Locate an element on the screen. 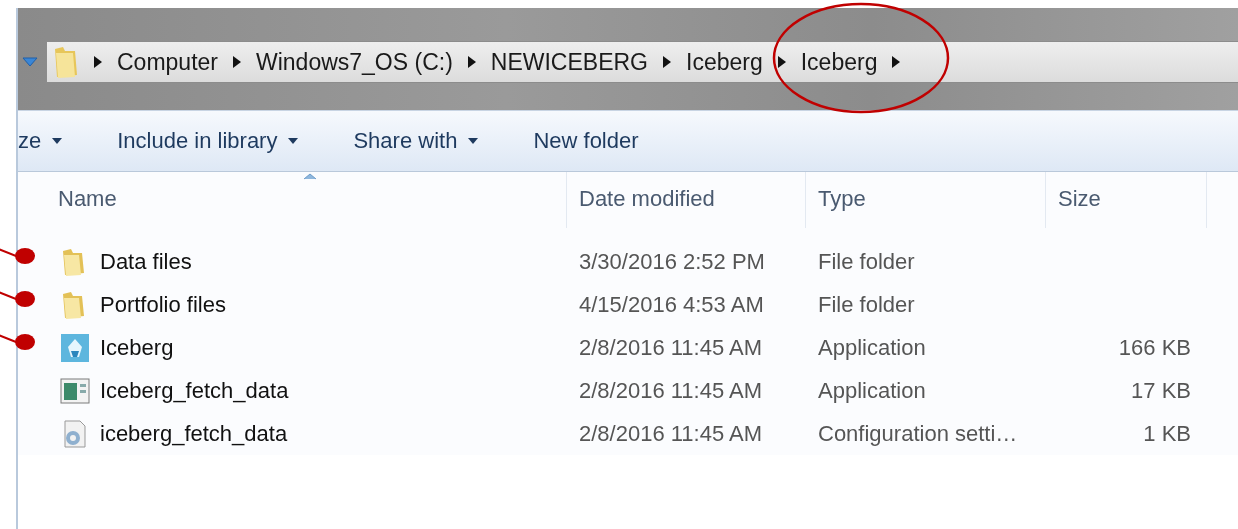 This screenshot has width=1238, height=529. toolbar-button: Include in library is located at coordinates (208, 141).